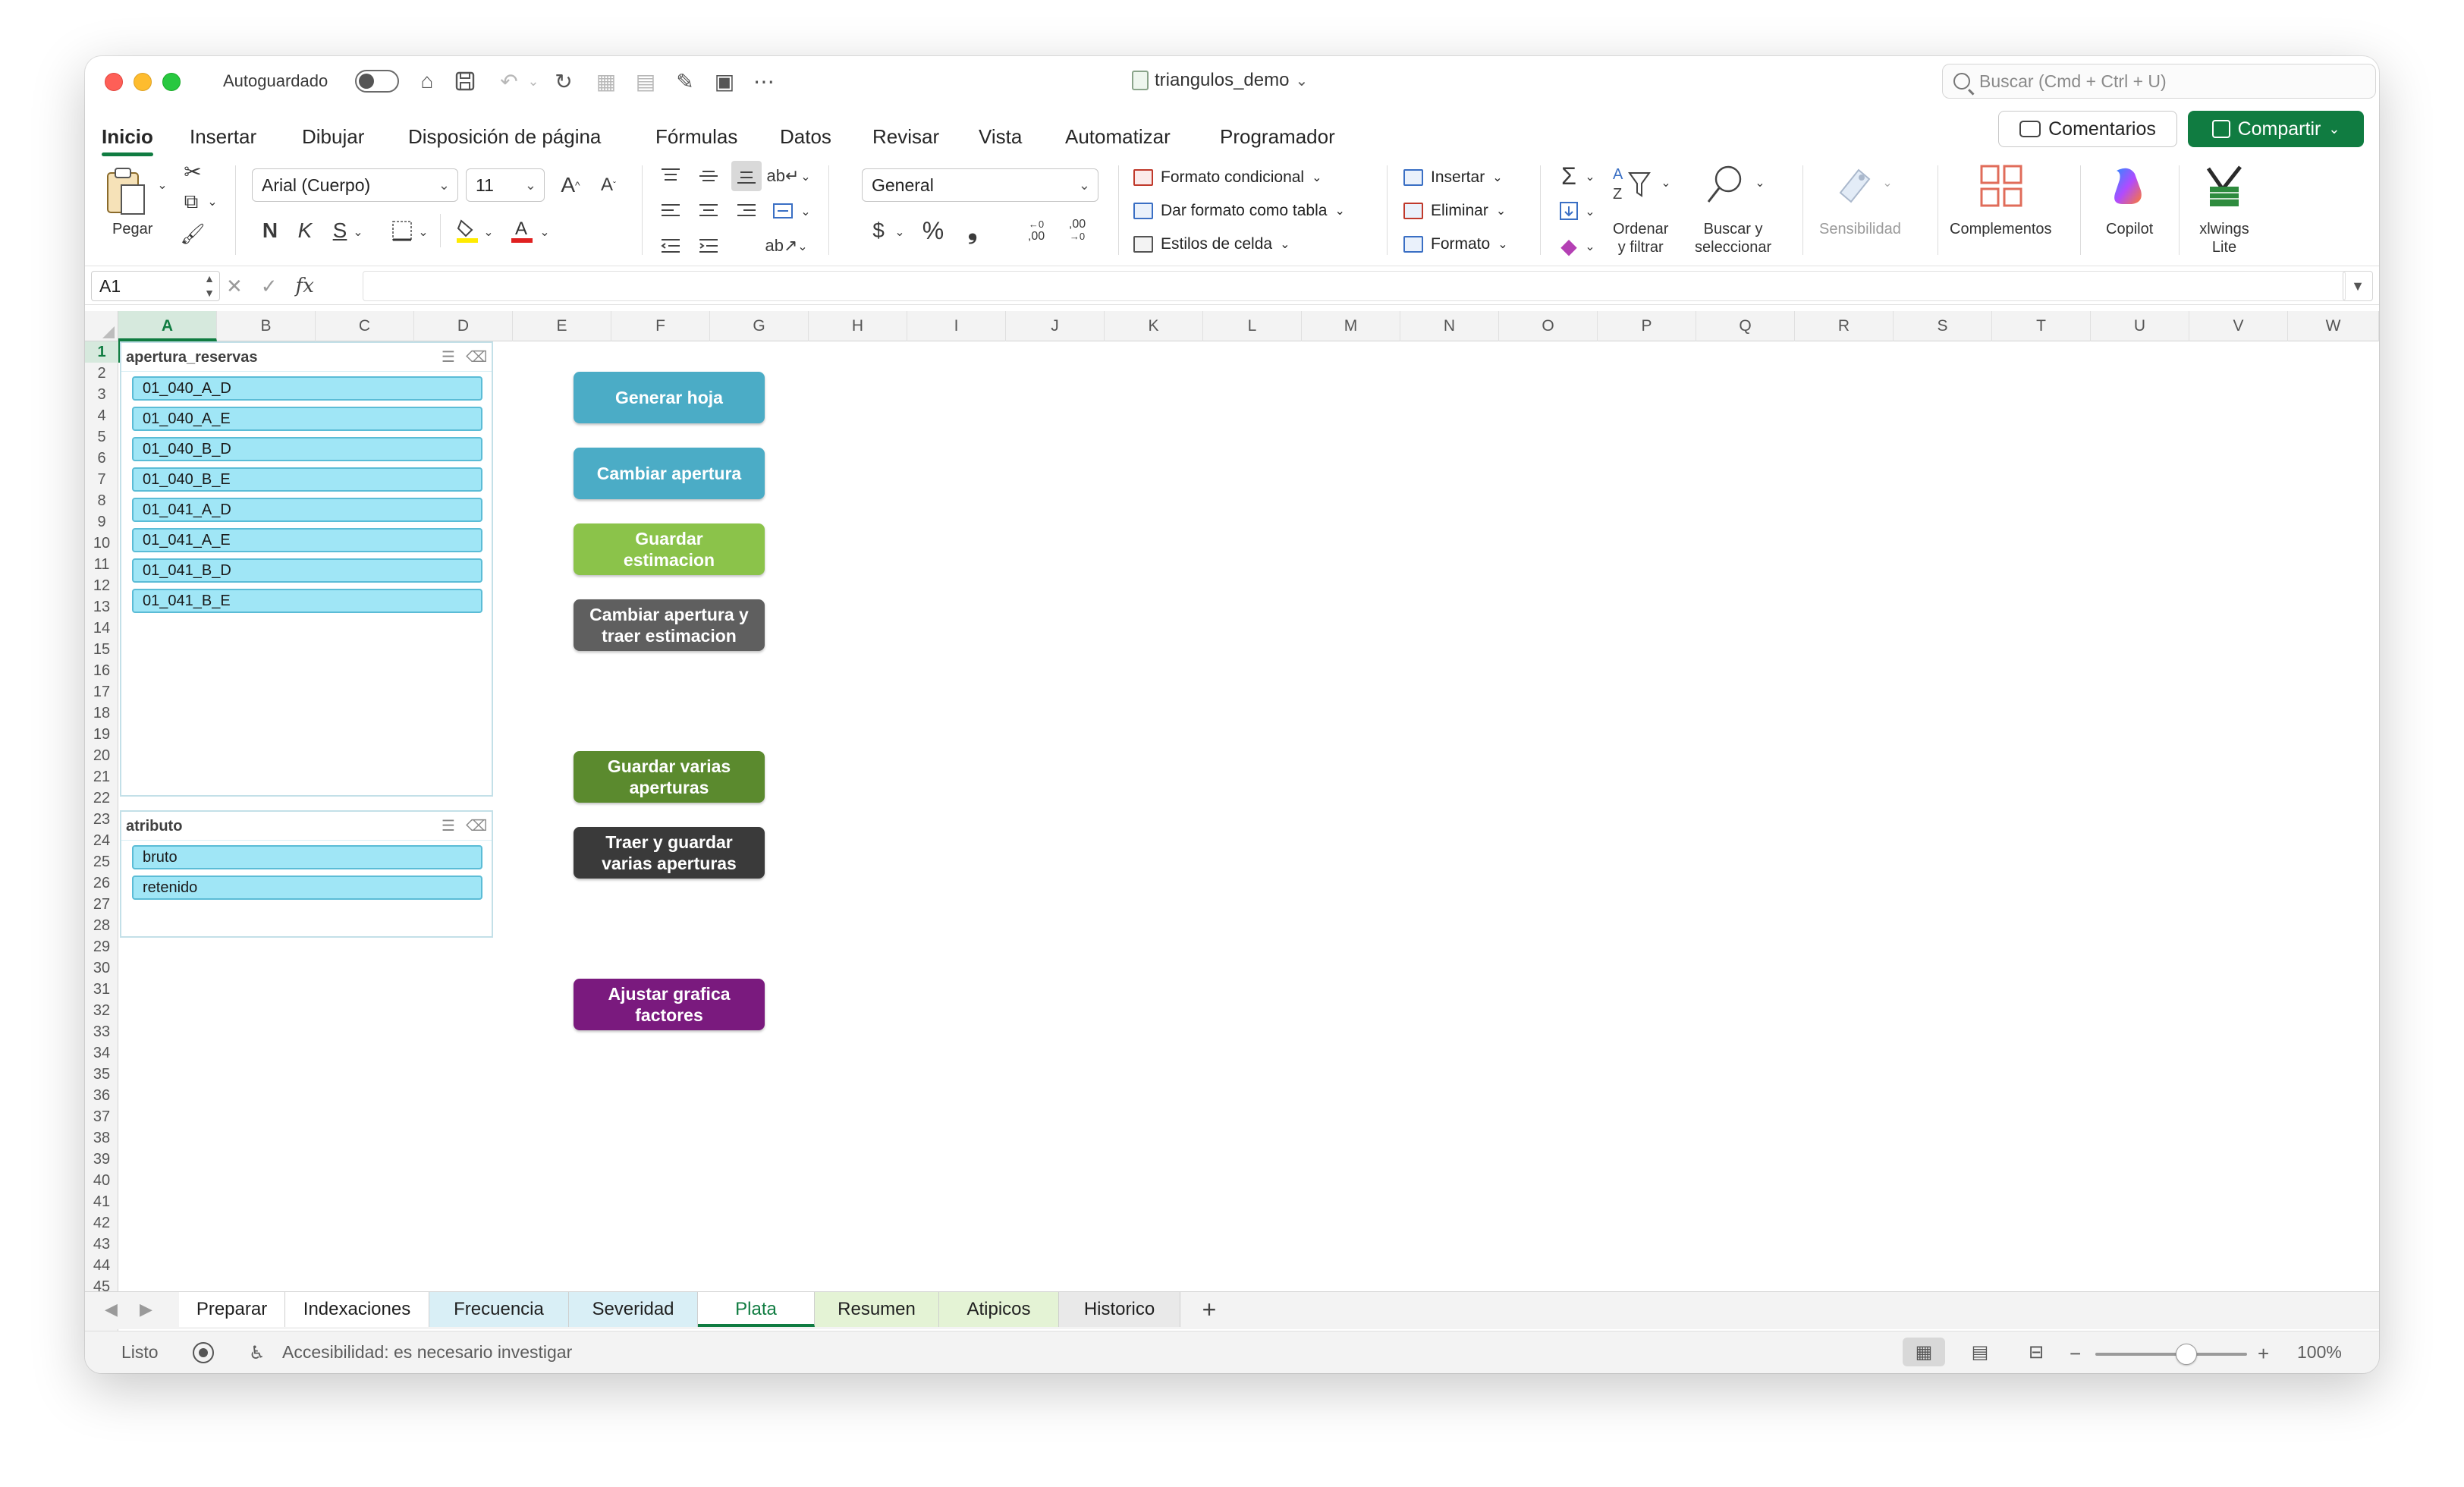 The height and width of the screenshot is (1487, 2464). What do you see at coordinates (307, 601) in the screenshot?
I see `slicer-item: 01_041_B_E` at bounding box center [307, 601].